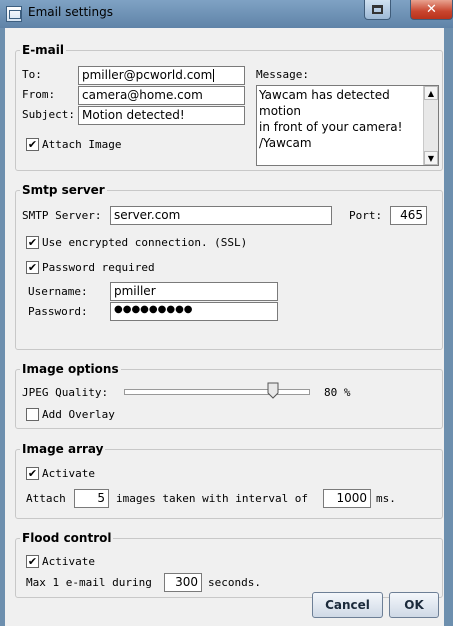 The height and width of the screenshot is (626, 453). I want to click on message-line: Yawcam has detected motion, so click(324, 103).